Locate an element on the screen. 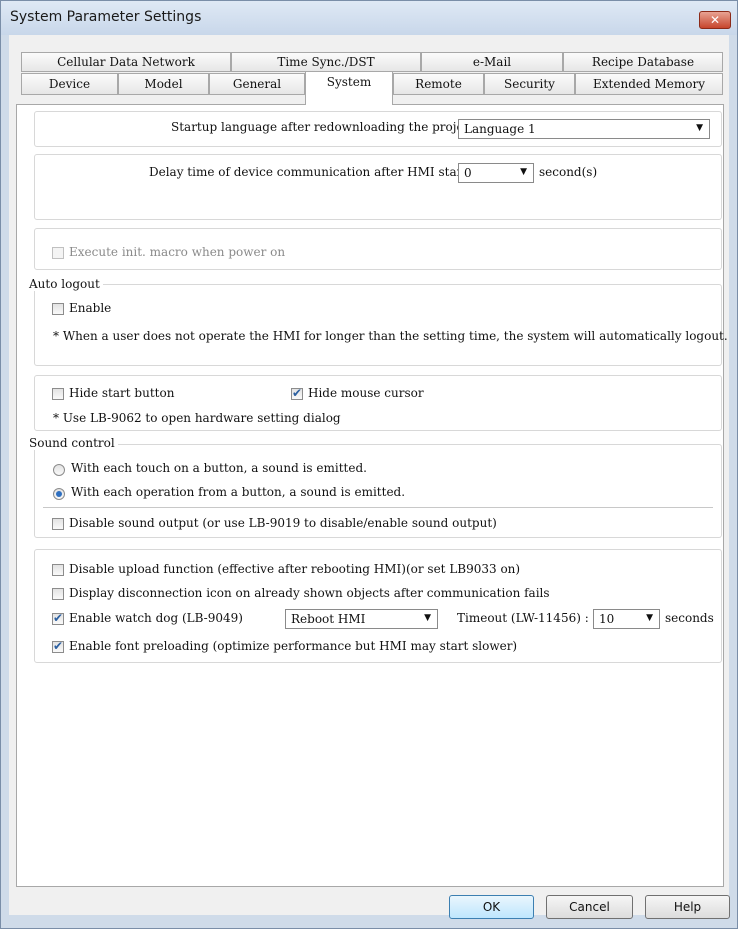 Image resolution: width=738 pixels, height=929 pixels. sound-separator is located at coordinates (378, 507).